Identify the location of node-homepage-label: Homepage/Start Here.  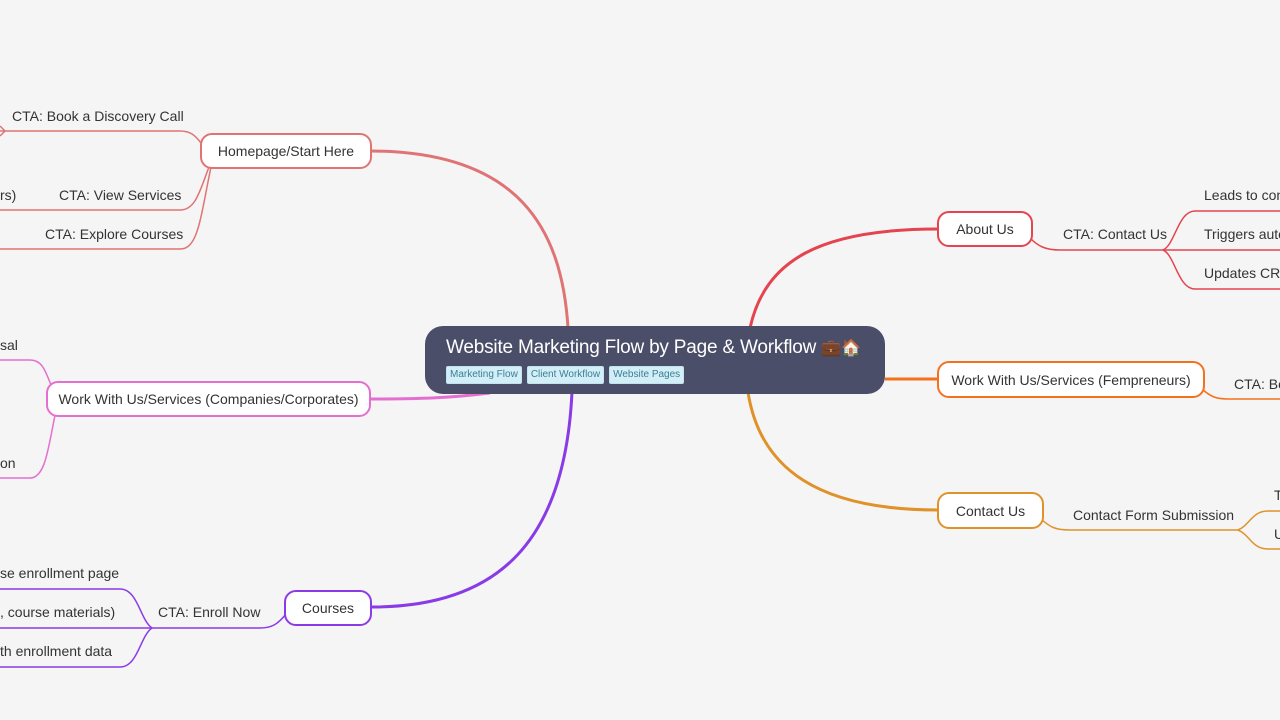
(286, 151).